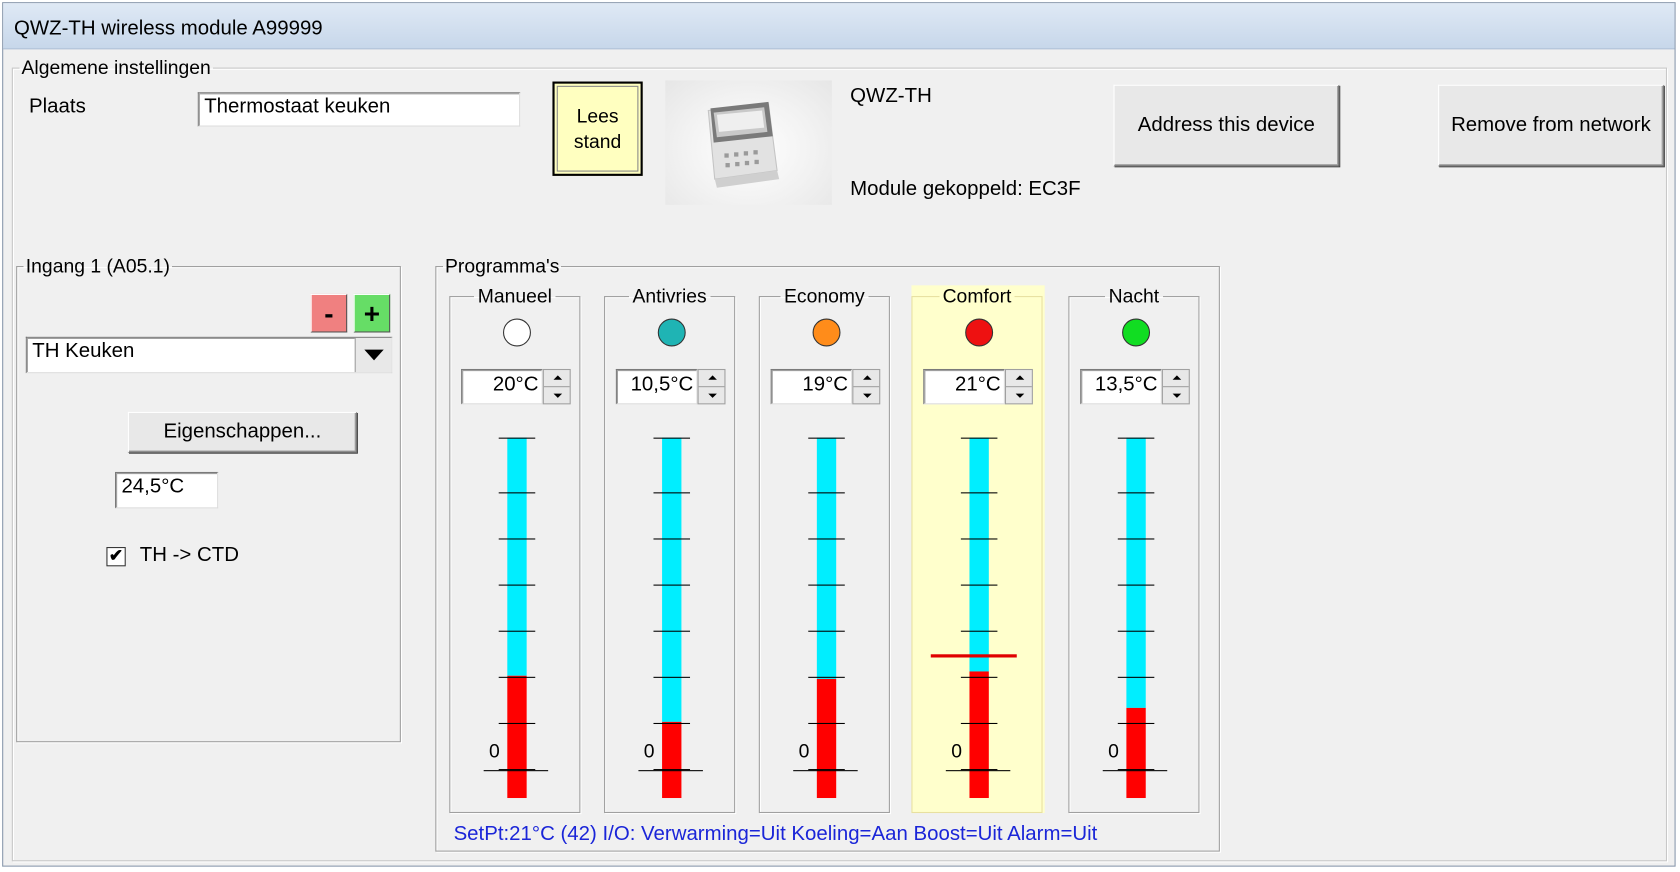  I want to click on program-temp-spinner-antivries, so click(711, 386).